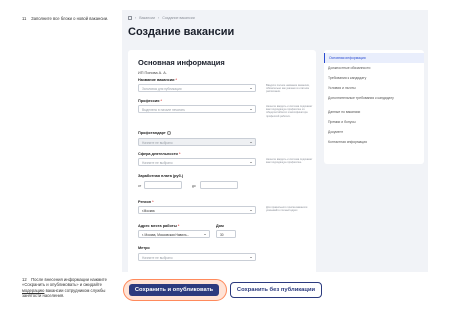 The width and height of the screenshot is (450, 320). I want to click on salary-to-label: до, so click(194, 186).